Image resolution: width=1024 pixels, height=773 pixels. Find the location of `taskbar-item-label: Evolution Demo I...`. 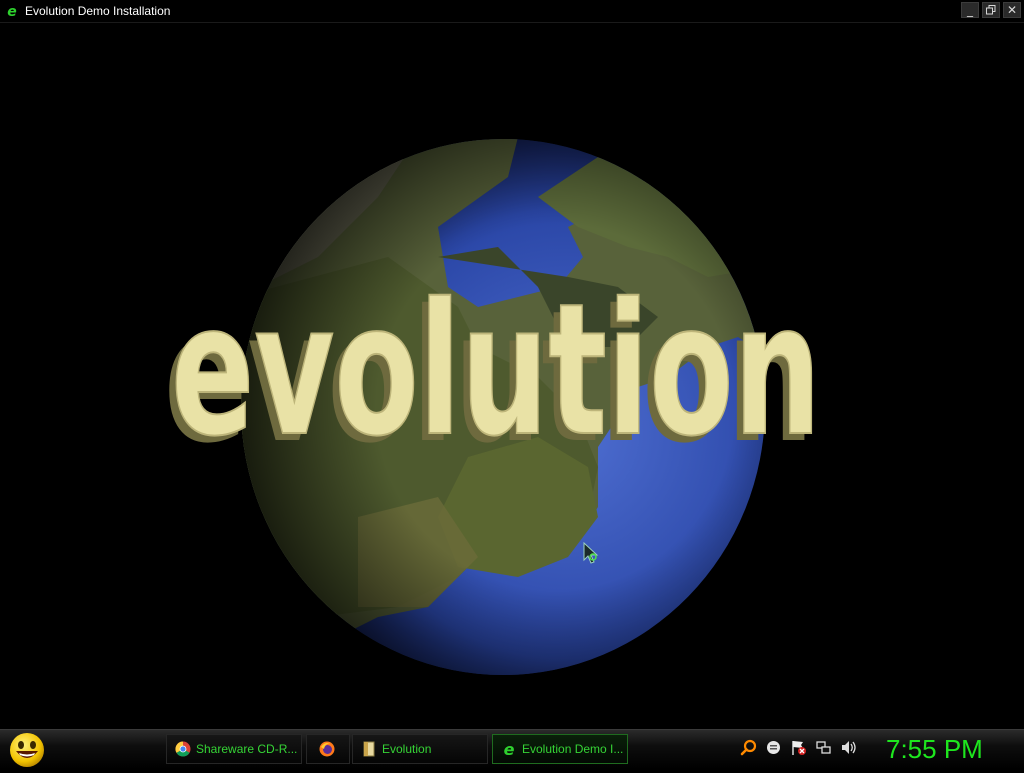

taskbar-item-label: Evolution Demo I... is located at coordinates (573, 749).